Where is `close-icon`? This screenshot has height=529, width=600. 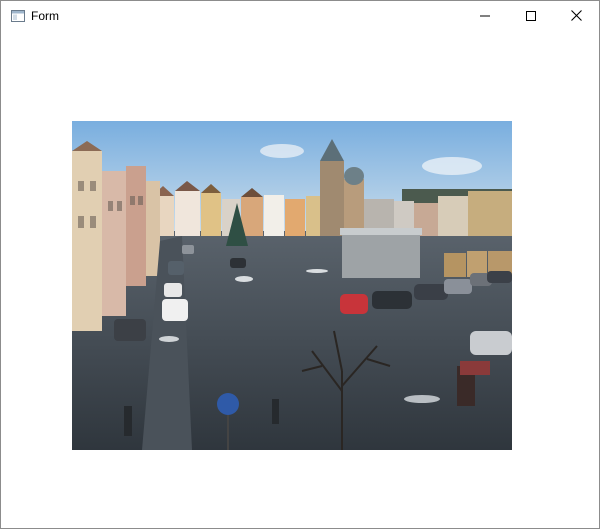
close-icon is located at coordinates (576, 15).